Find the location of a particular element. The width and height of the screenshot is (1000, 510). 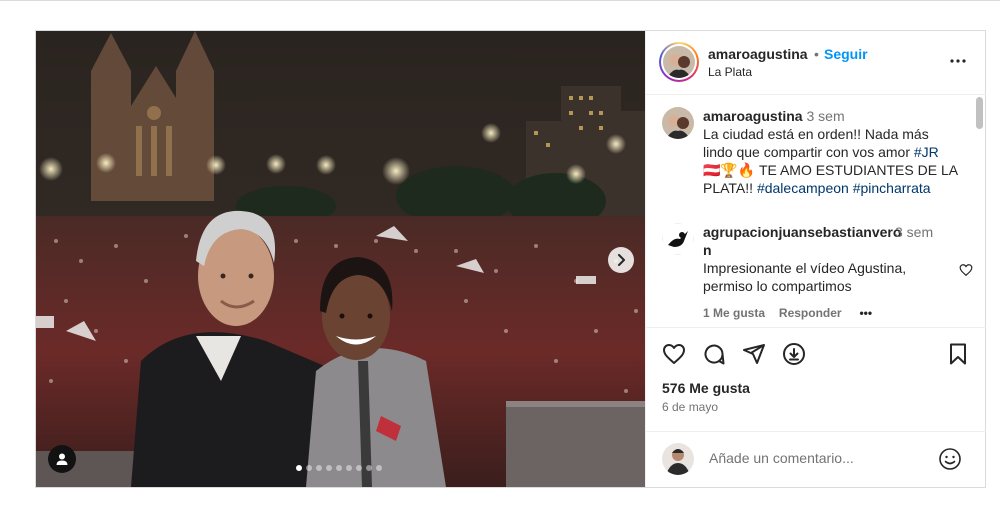

current-user-avatar is located at coordinates (678, 459).